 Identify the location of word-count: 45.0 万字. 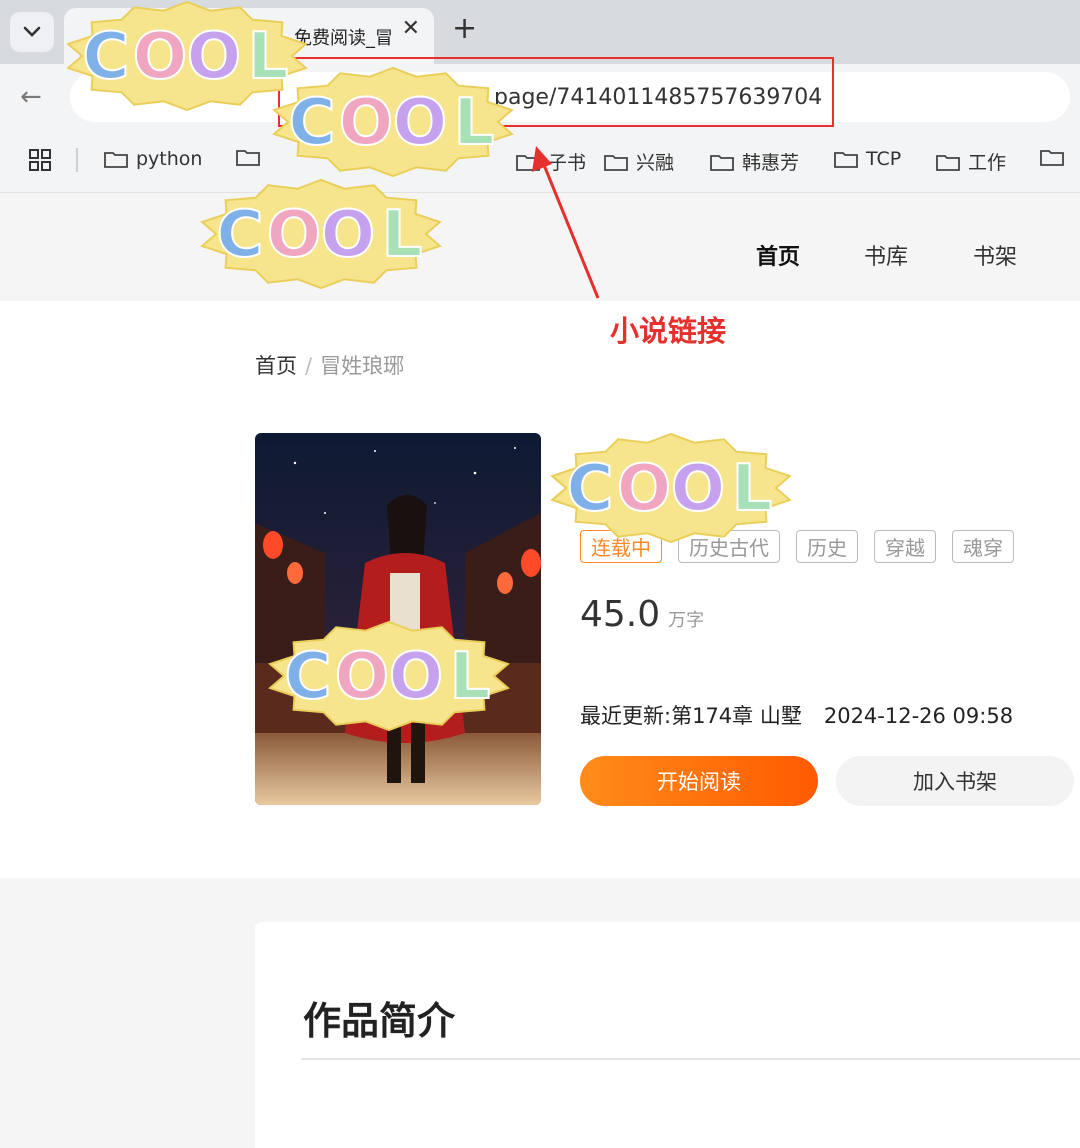
(642, 614).